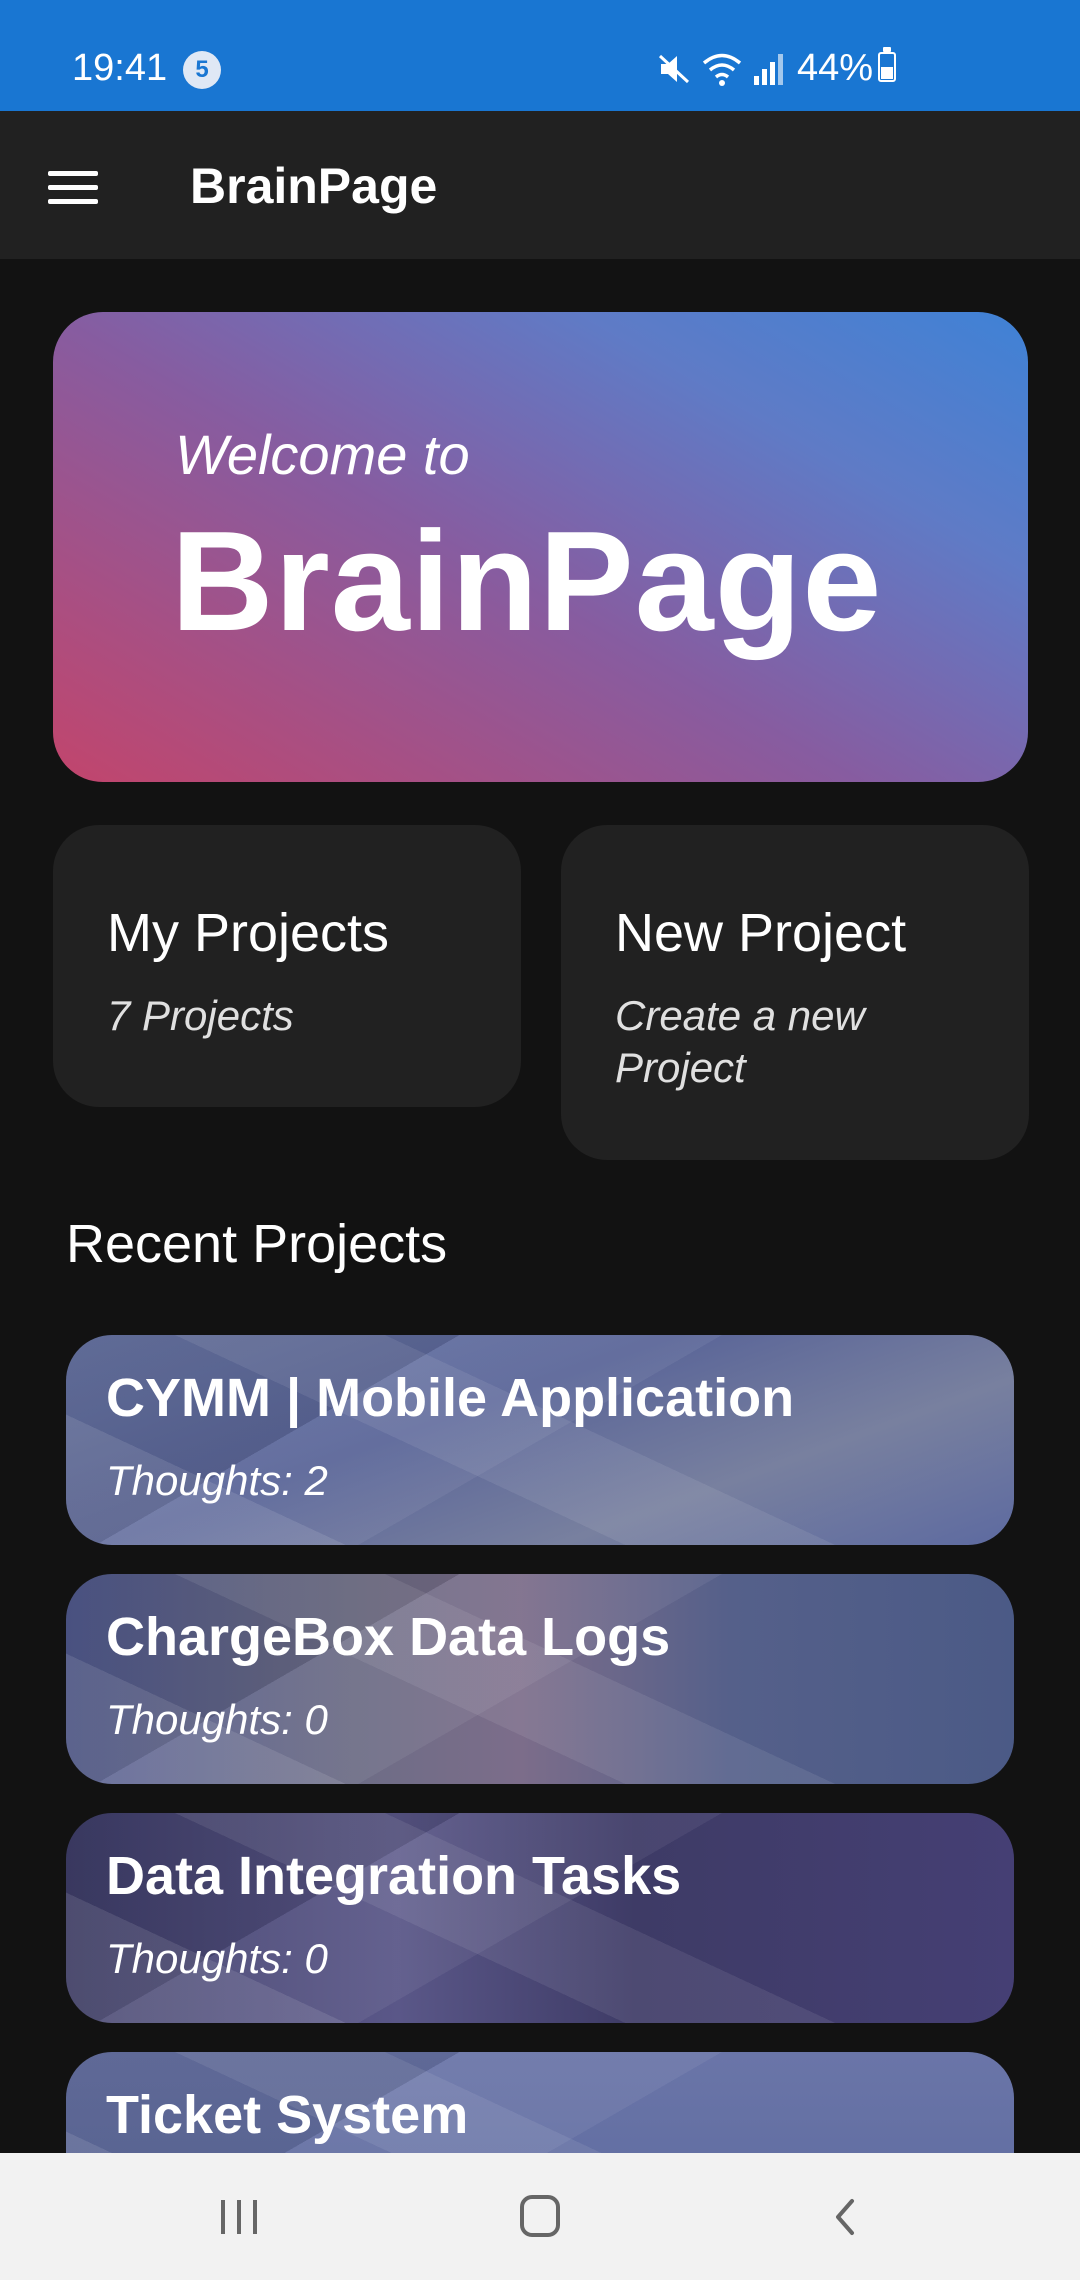  What do you see at coordinates (248, 933) in the screenshot?
I see `my-projects-title: My Projects` at bounding box center [248, 933].